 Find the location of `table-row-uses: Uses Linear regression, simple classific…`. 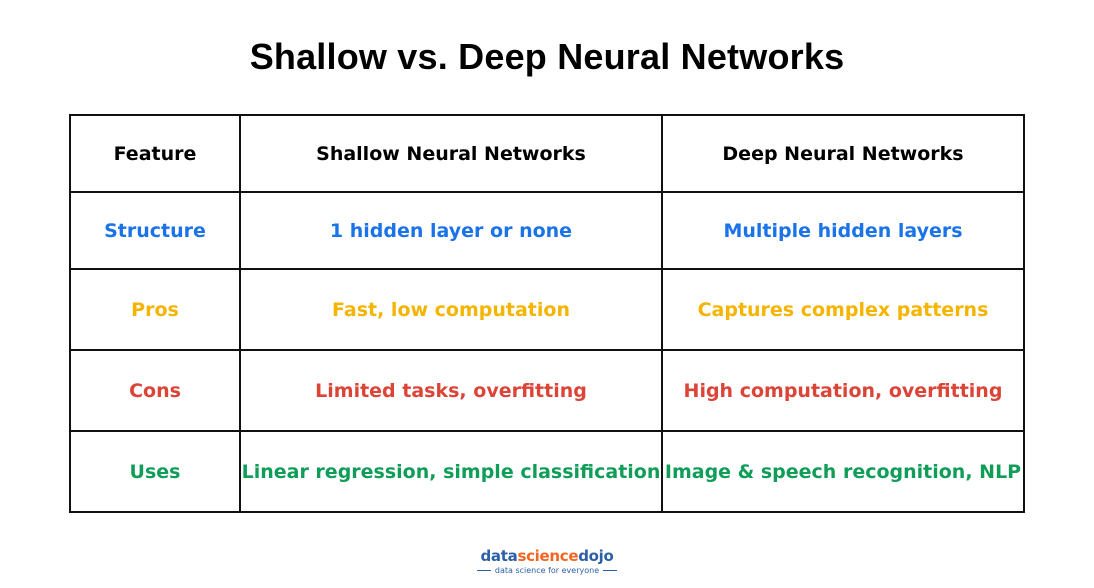

table-row-uses: Uses Linear regression, simple classific… is located at coordinates (547, 471).